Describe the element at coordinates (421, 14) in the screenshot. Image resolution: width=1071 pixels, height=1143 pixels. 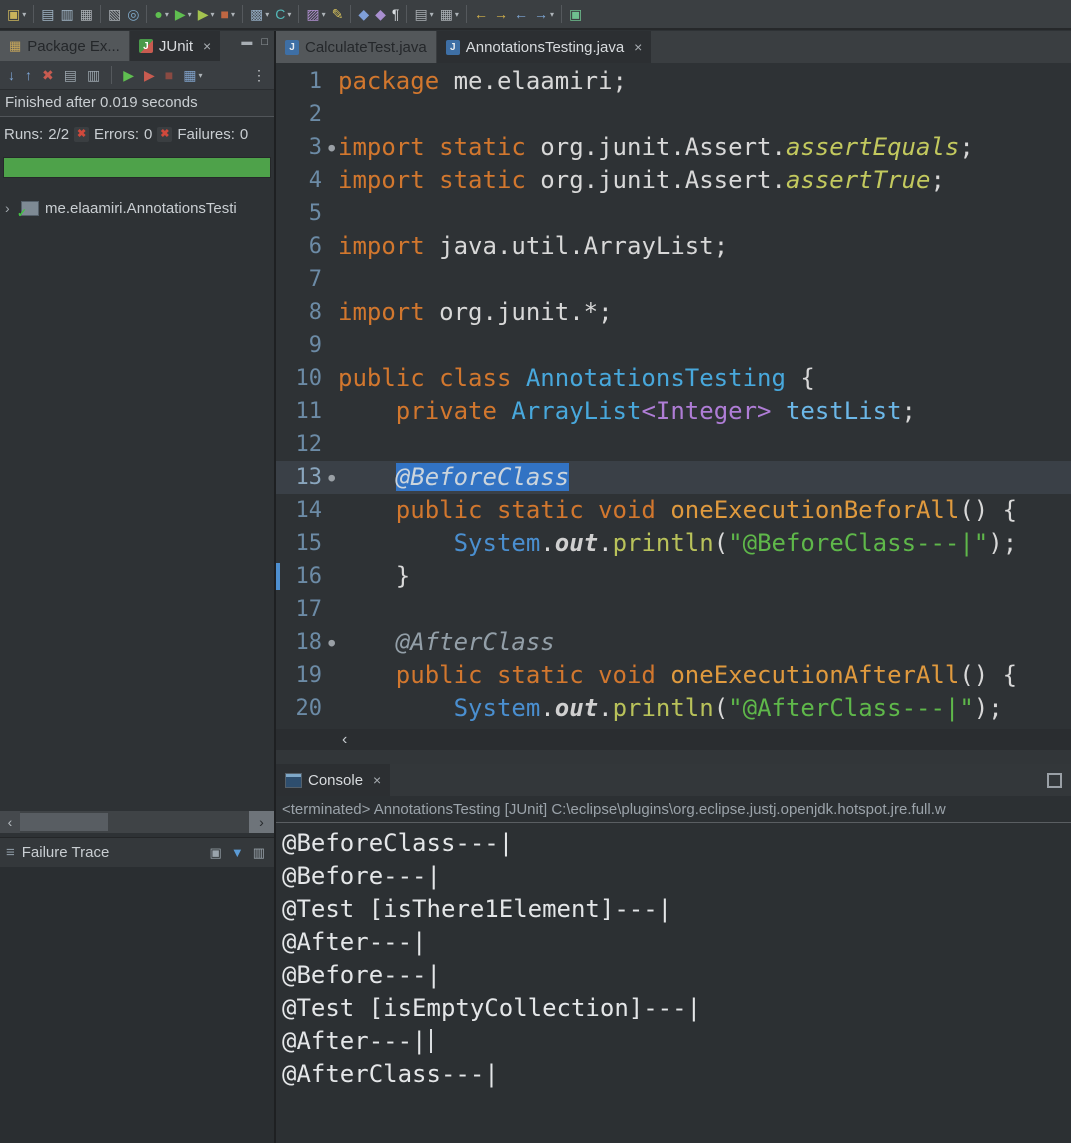
I see `sort-button-icon: ▤` at that location.